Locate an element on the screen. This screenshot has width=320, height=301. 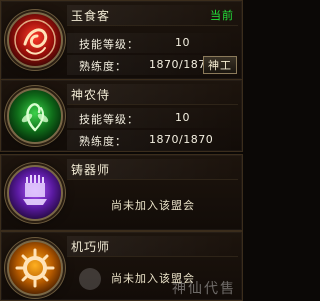
profession-title: 铸器师 is located at coordinates (91, 170).